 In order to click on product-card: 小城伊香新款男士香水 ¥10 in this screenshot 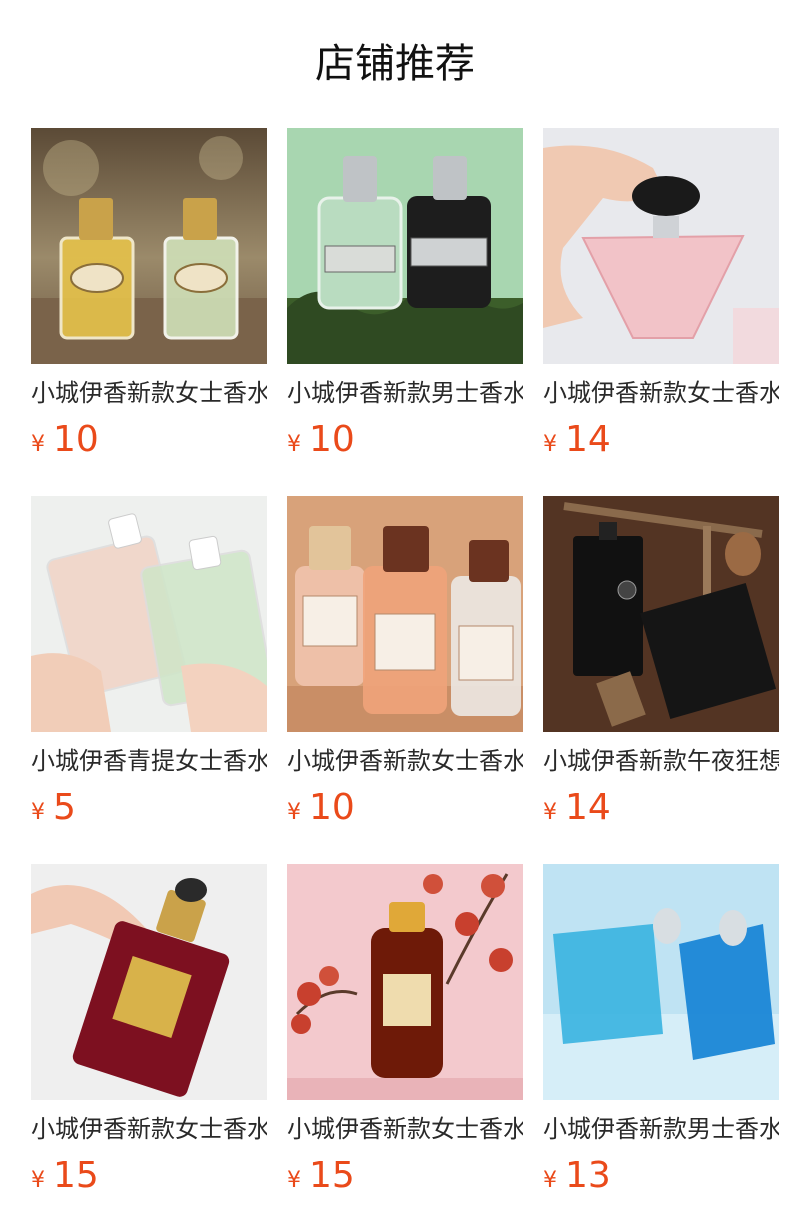, I will do `click(405, 312)`.